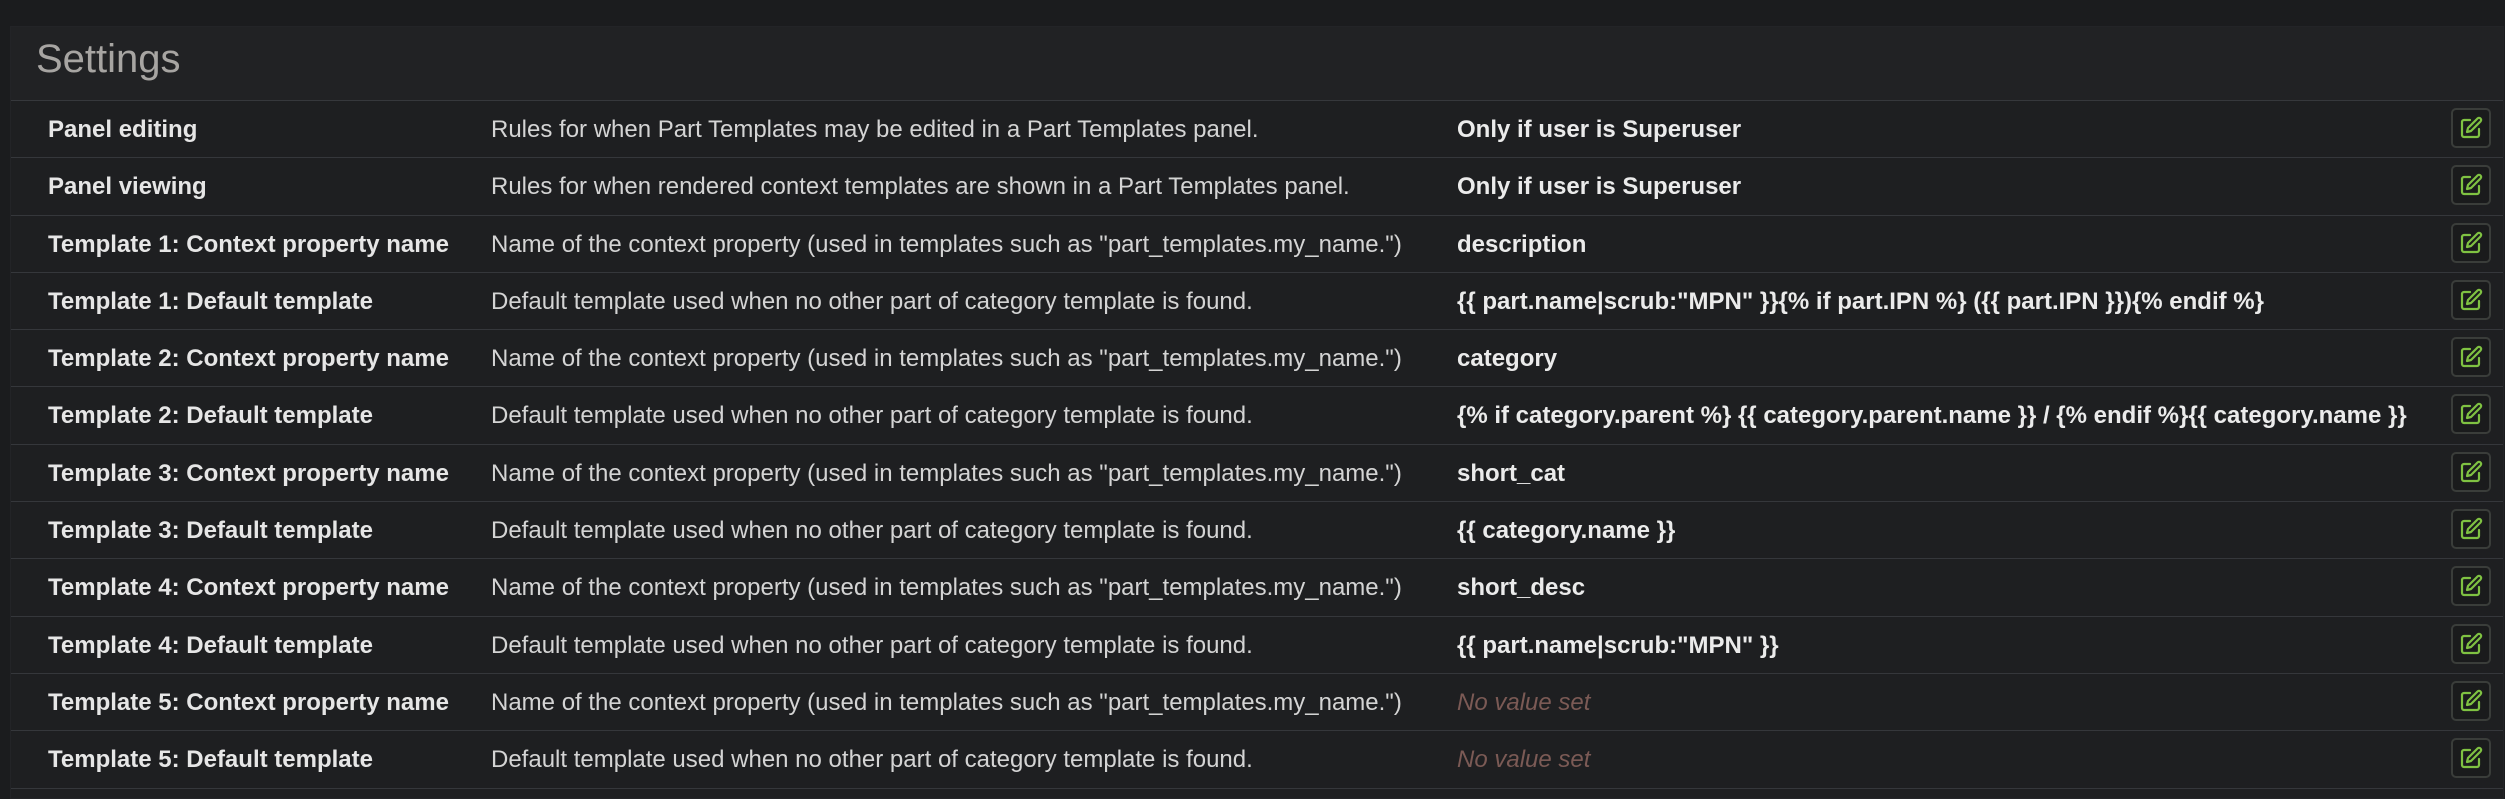 The image size is (2505, 799). I want to click on panel-header: Settings, so click(1257, 64).